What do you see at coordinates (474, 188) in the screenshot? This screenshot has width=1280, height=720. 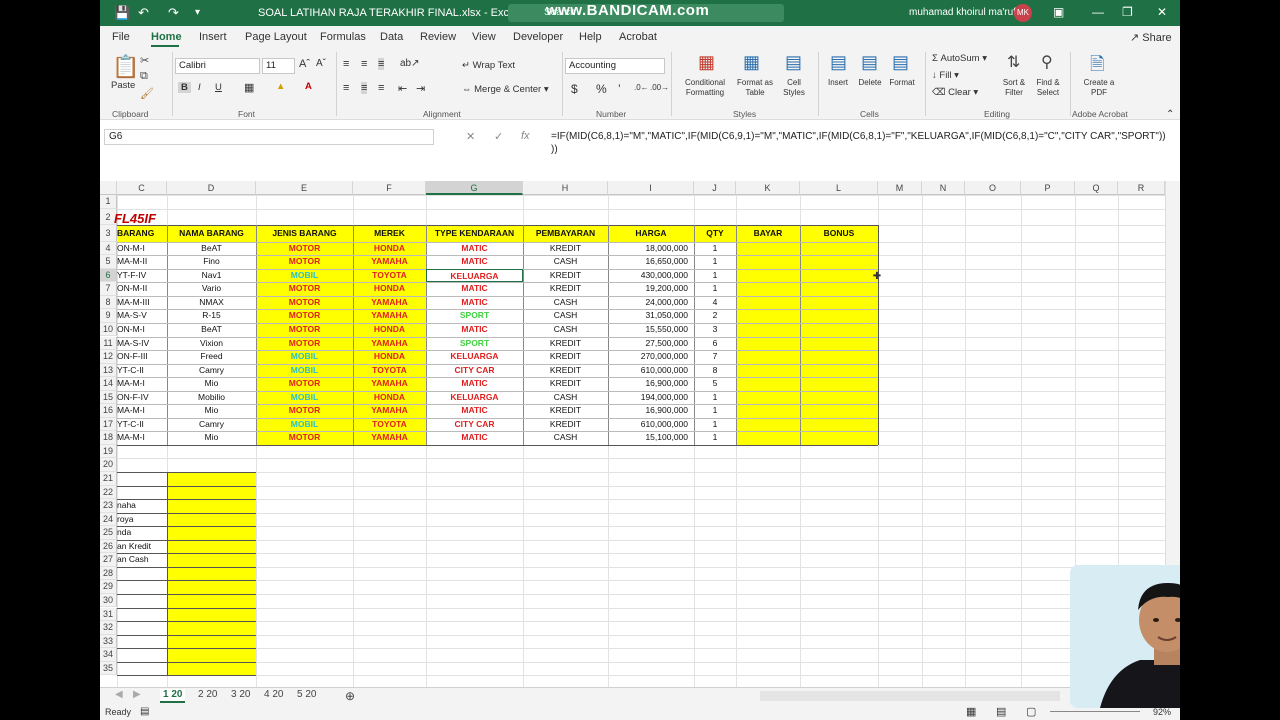 I see `column-header-g: G` at bounding box center [474, 188].